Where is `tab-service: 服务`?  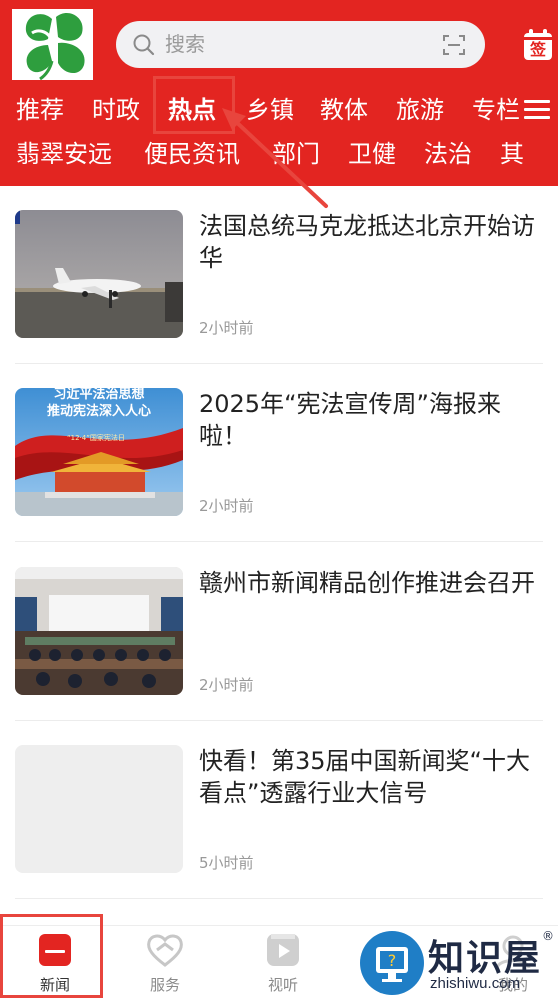
tab-service: 服务 is located at coordinates (165, 962).